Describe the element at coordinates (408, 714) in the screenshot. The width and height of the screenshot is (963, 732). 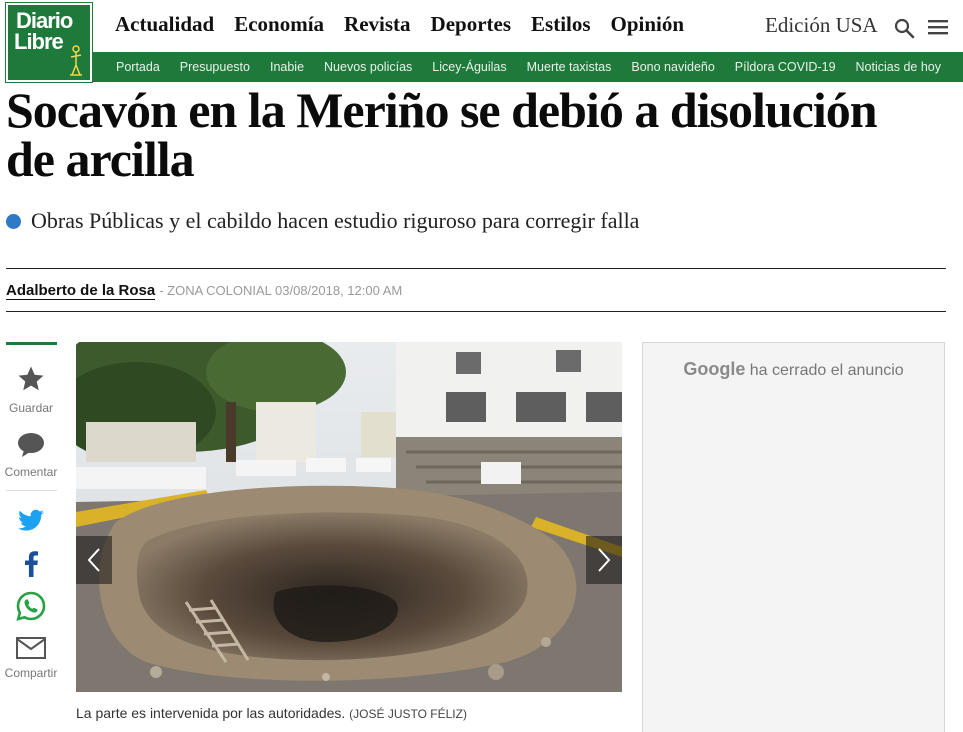
I see `photo-credit: (JOSÉ JUSTO FÉLIZ)` at that location.